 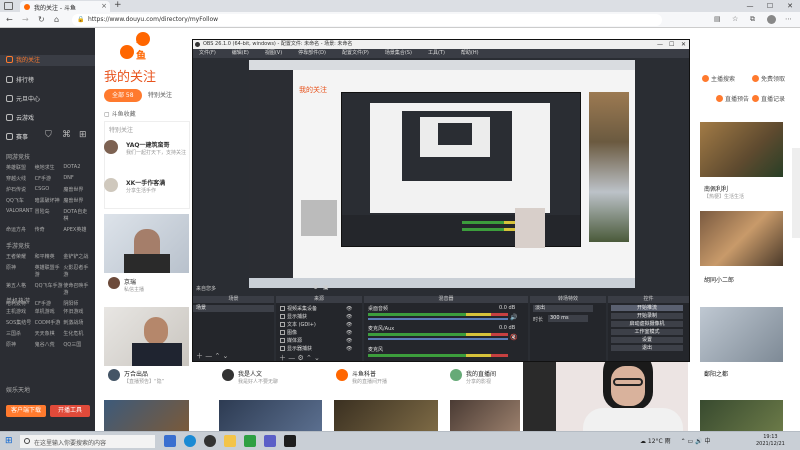 What do you see at coordinates (9, 441) in the screenshot?
I see `windows-start-icon: ⊞` at bounding box center [9, 441].